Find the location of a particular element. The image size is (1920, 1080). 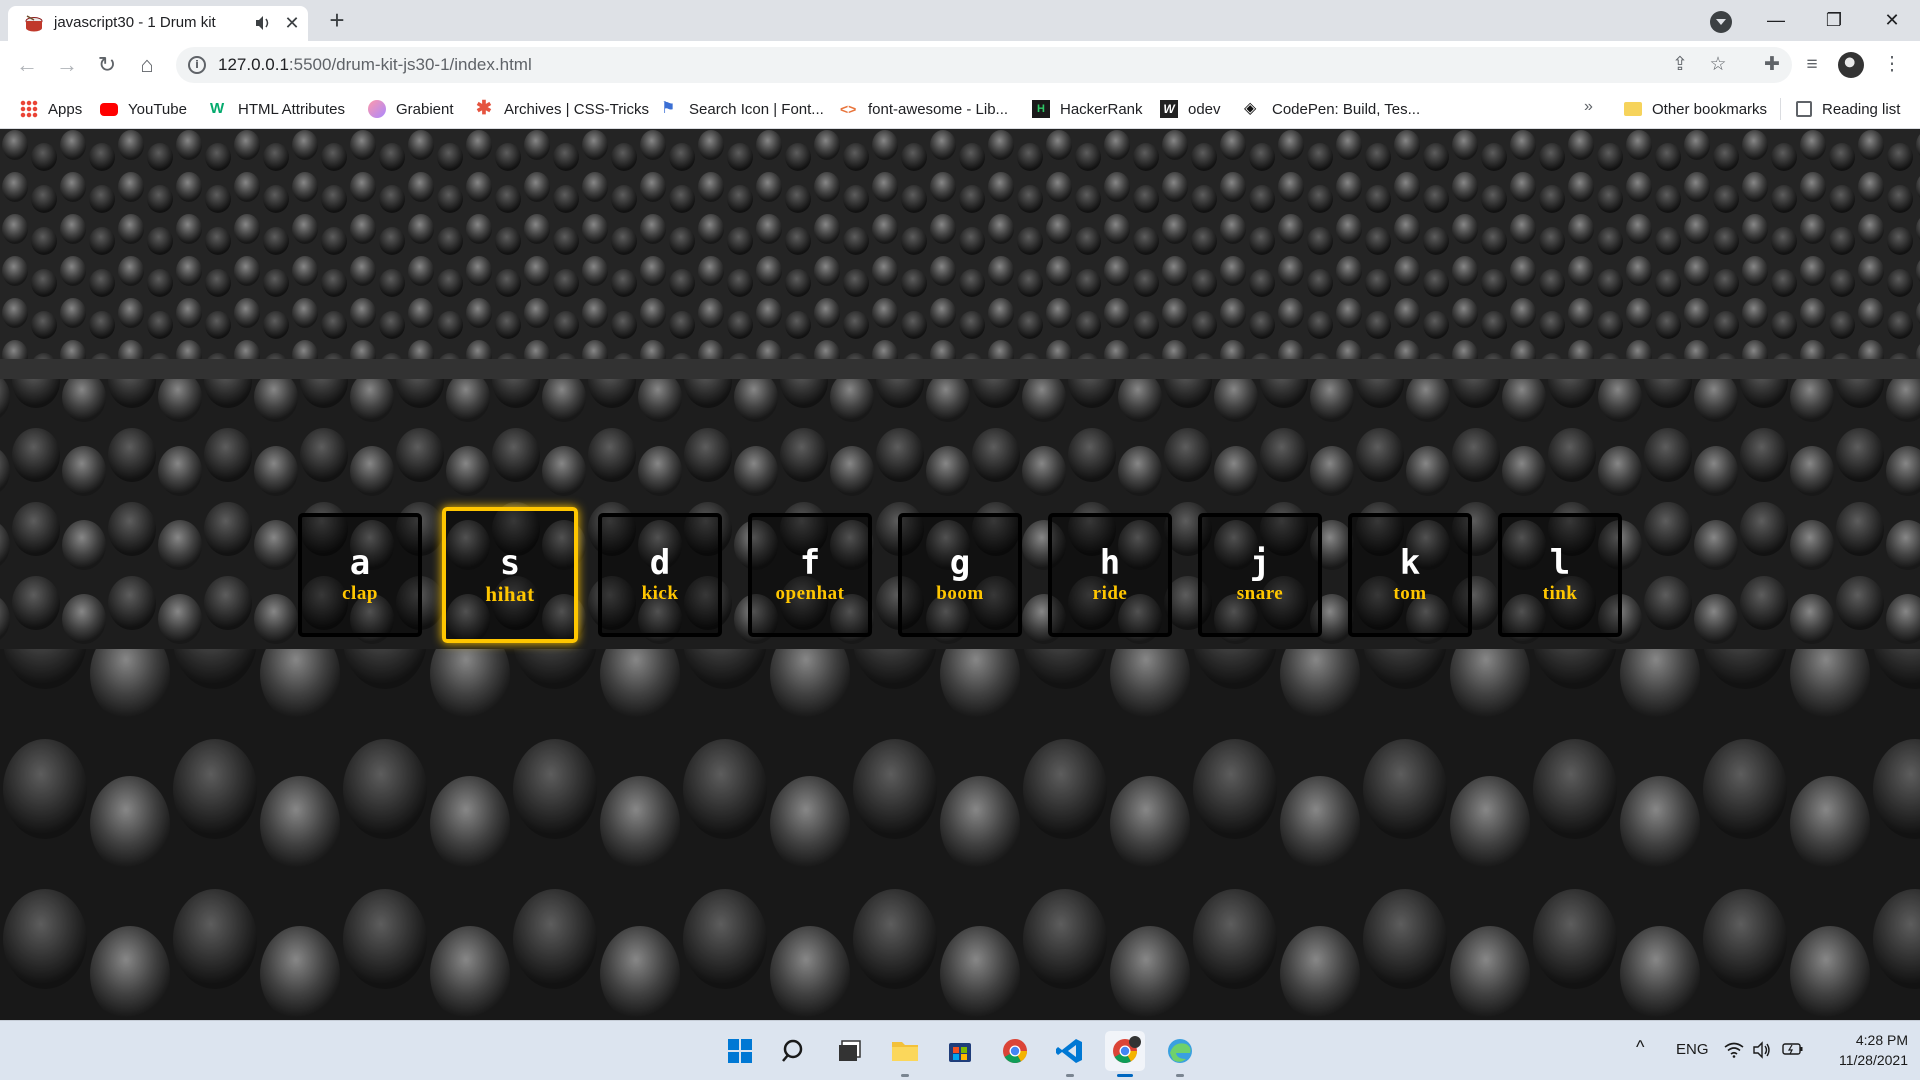

key-letter: k is located at coordinates (1410, 563).